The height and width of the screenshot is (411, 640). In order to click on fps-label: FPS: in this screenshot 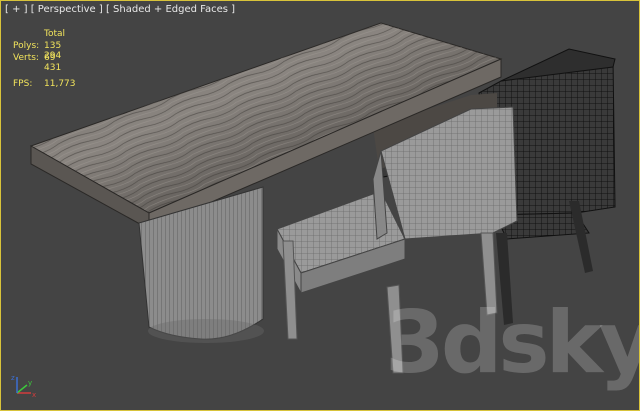, I will do `click(23, 84)`.